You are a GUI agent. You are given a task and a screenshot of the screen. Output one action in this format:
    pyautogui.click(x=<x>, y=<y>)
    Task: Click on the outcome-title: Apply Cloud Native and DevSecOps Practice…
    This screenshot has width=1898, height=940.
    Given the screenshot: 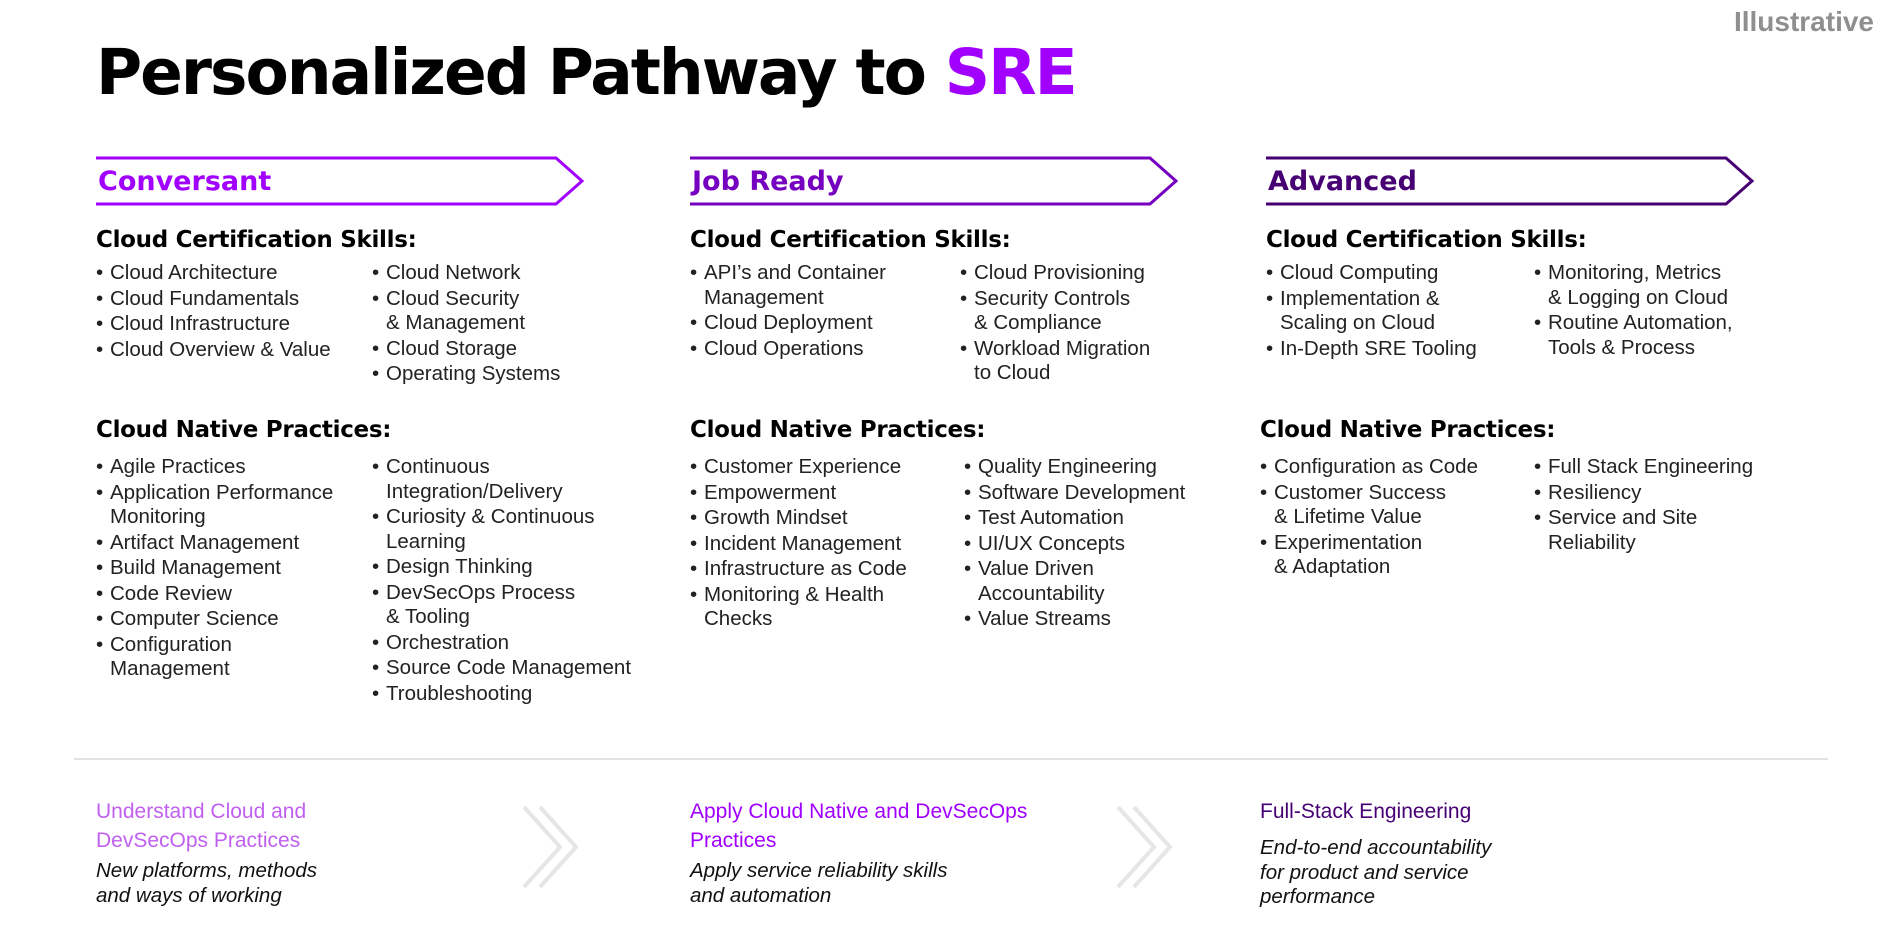 What is the action you would take?
    pyautogui.click(x=859, y=826)
    